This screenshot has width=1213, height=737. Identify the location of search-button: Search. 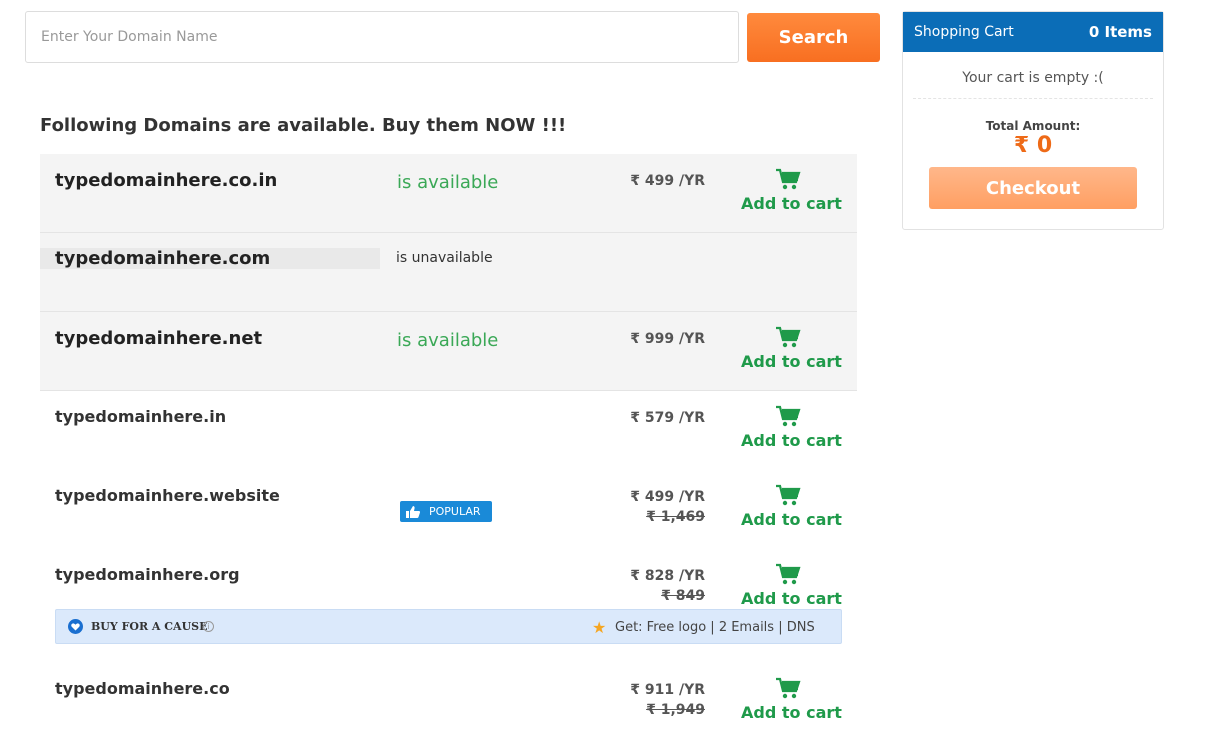
(813, 37).